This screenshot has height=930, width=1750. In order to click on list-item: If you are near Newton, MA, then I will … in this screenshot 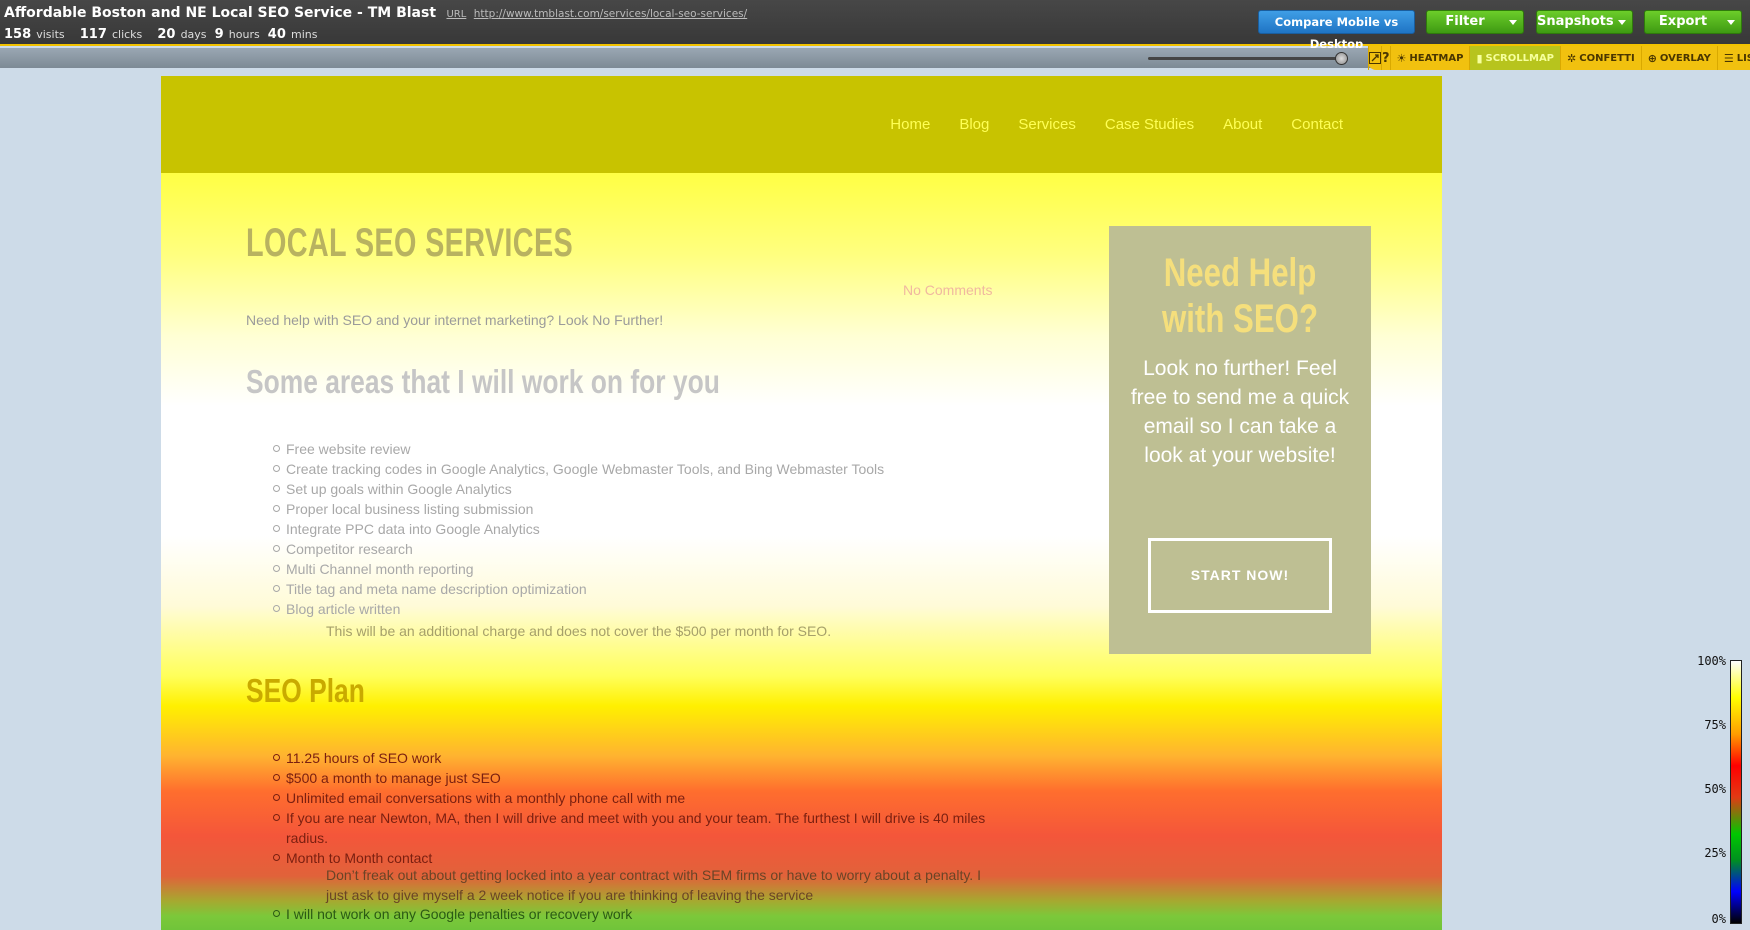, I will do `click(644, 828)`.